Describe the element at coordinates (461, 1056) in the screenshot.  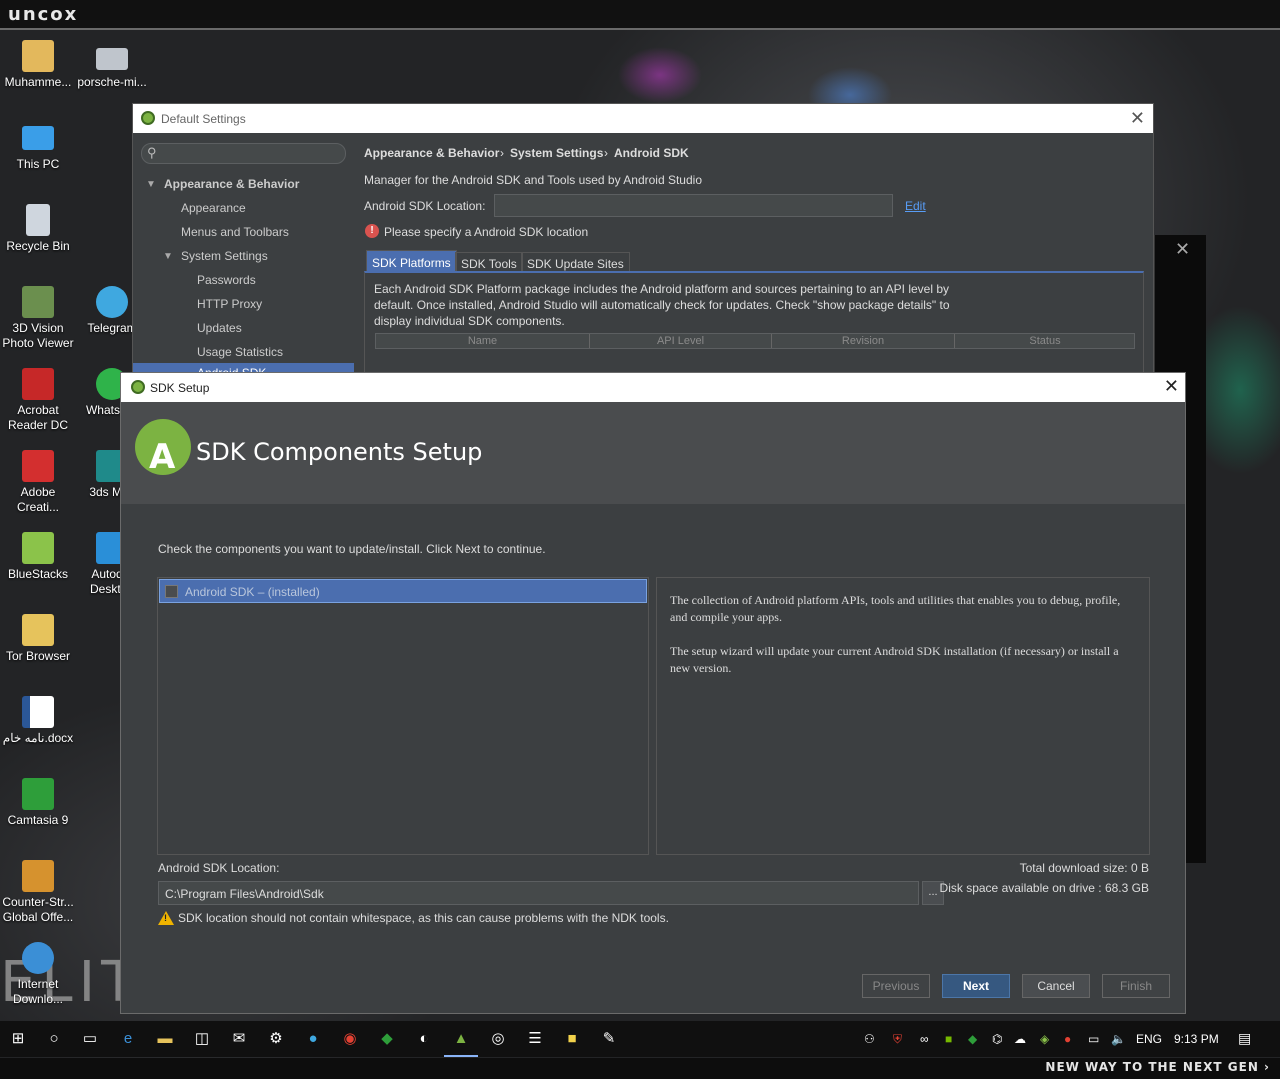
I see `active-app-indicator` at that location.